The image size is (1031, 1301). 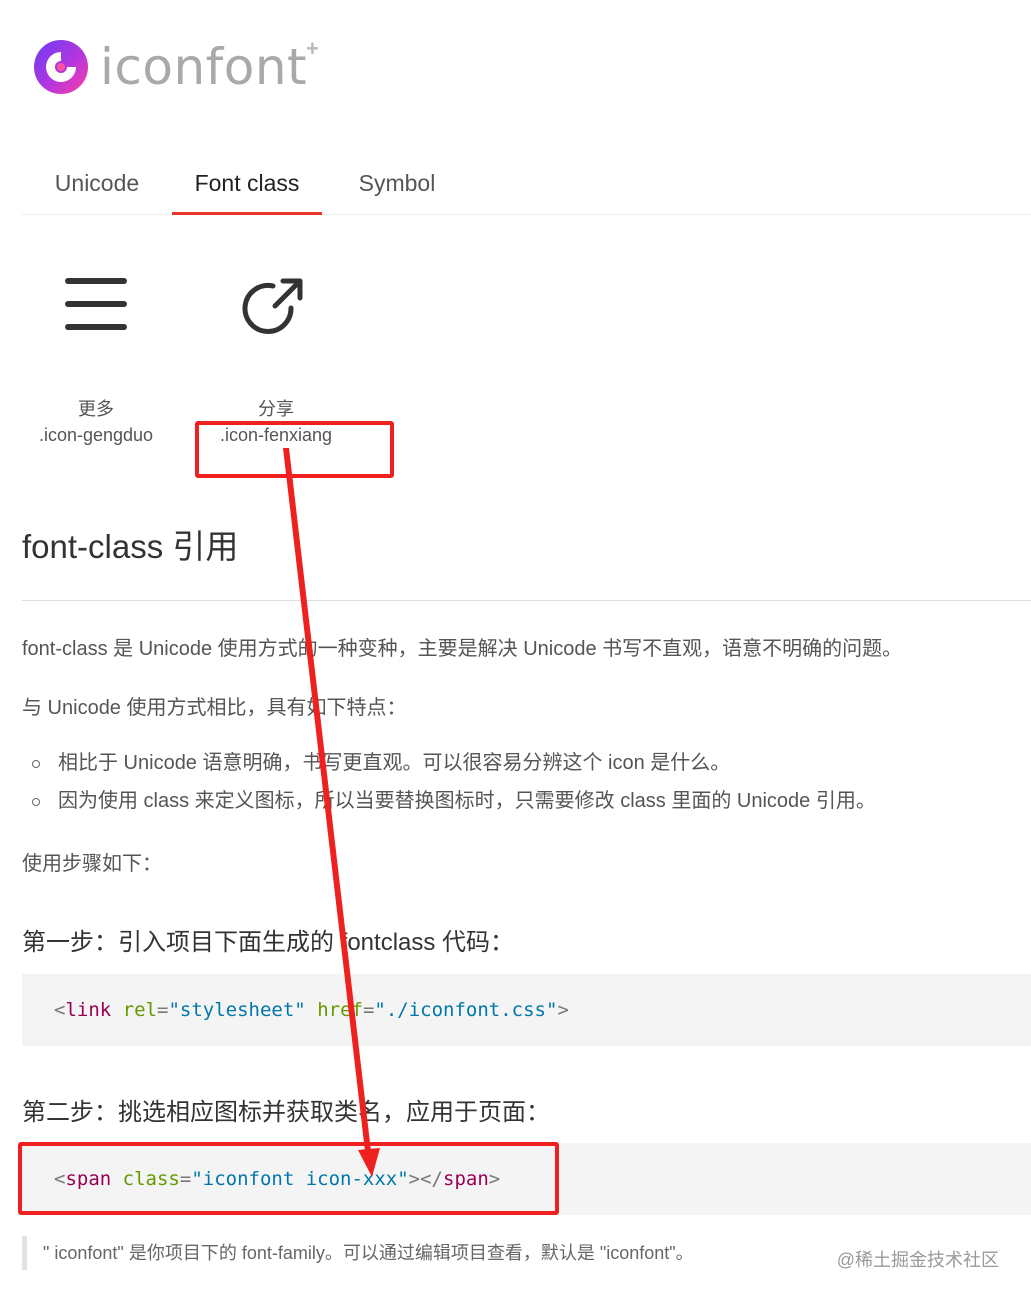 What do you see at coordinates (294, 449) in the screenshot?
I see `annotation-box-icon-class` at bounding box center [294, 449].